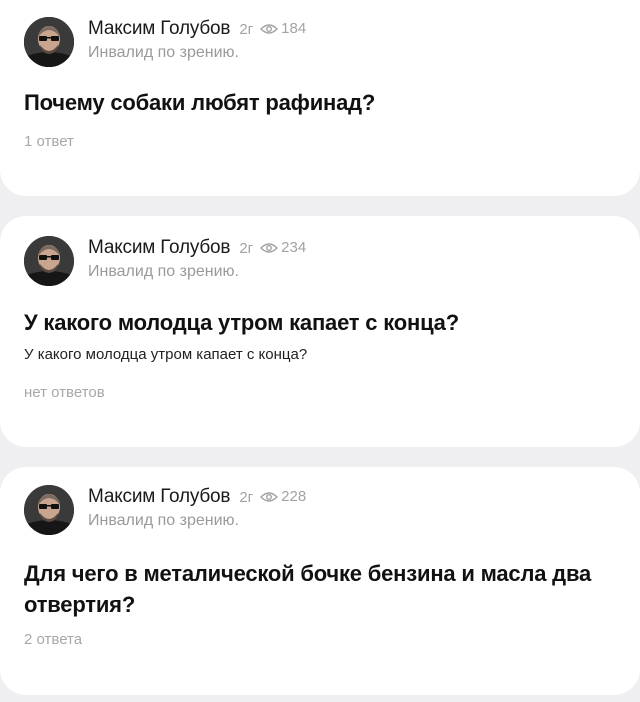  I want to click on author-block: Максим Голубов 2г 234 Инвалид по зрению., so click(165, 261).